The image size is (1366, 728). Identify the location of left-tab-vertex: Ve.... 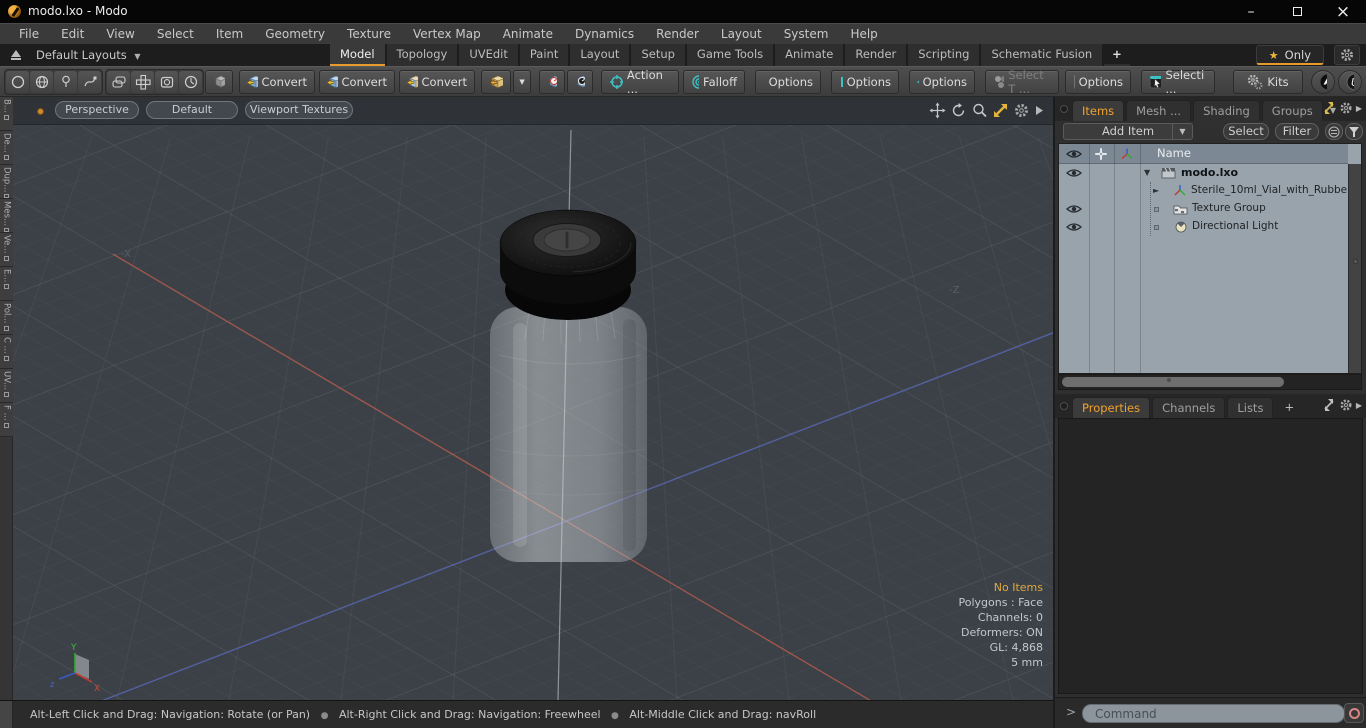
(6, 250).